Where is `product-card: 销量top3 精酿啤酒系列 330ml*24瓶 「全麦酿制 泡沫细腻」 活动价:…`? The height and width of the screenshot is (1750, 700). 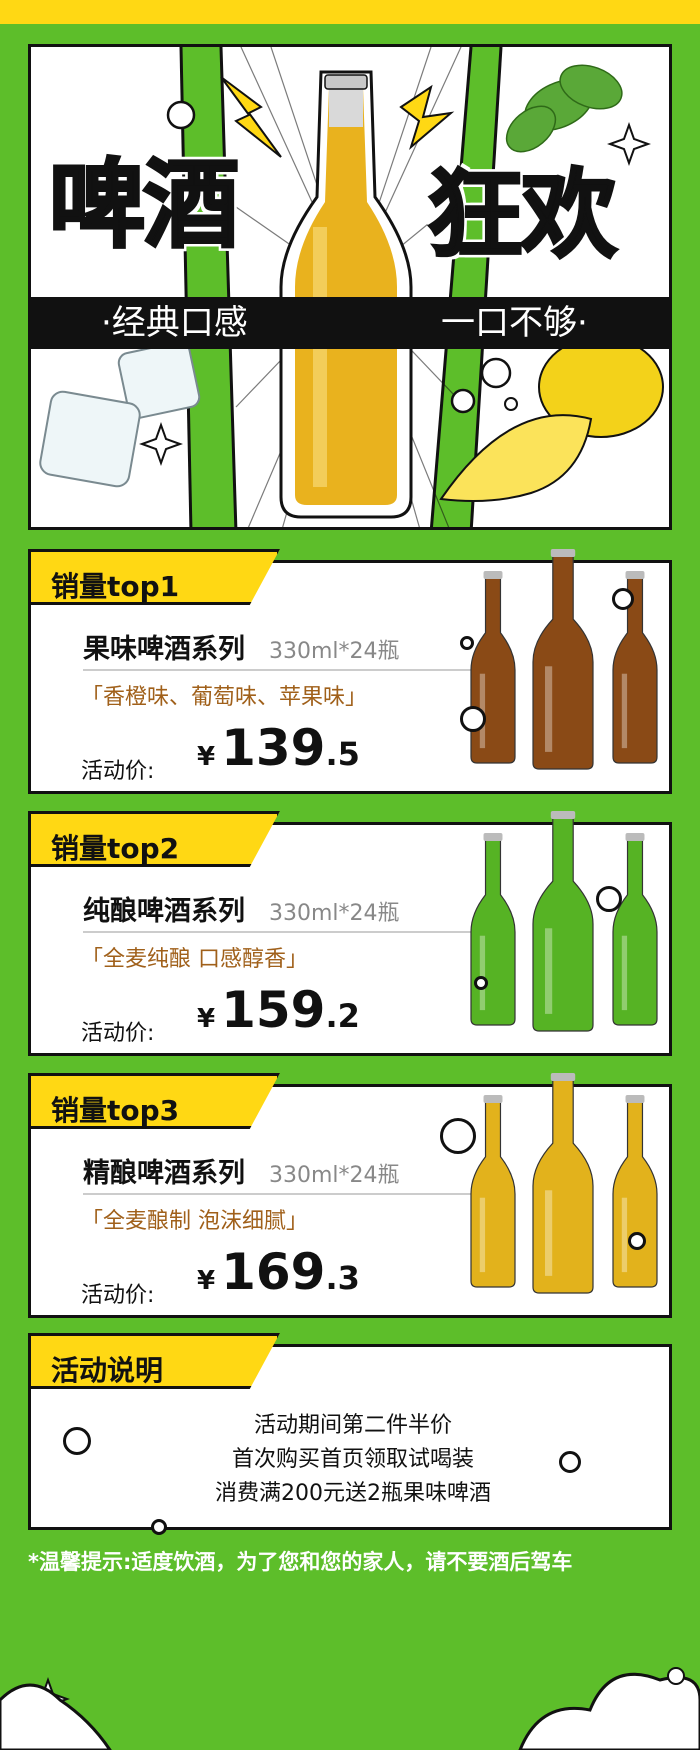 product-card: 销量top3 精酿啤酒系列 330ml*24瓶 「全麦酿制 泡沫细腻」 活动价:… is located at coordinates (350, 1195).